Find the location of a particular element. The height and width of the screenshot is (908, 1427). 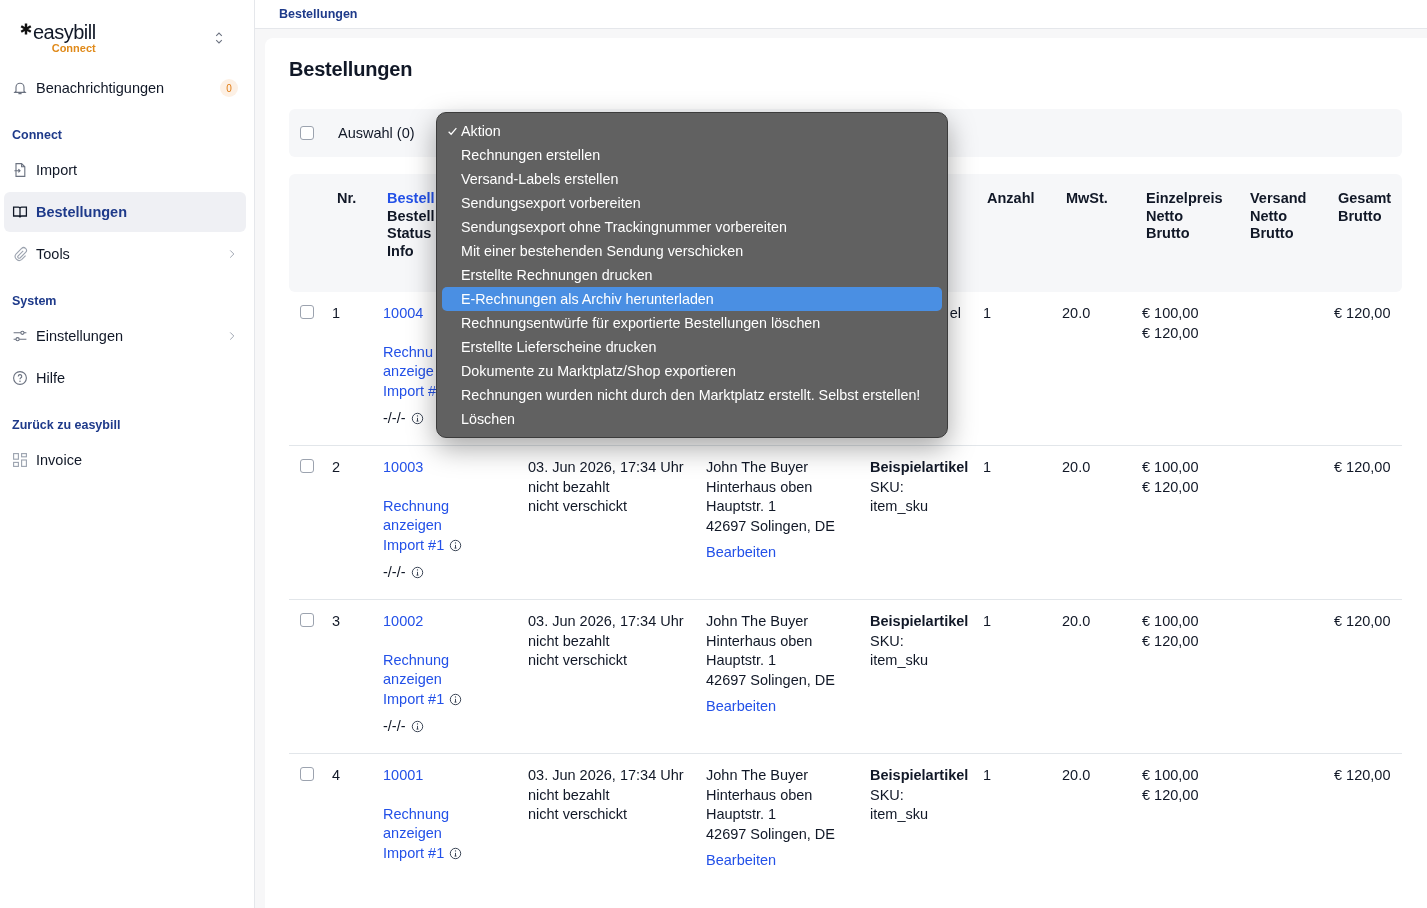

order-link: 10001 is located at coordinates (403, 776).